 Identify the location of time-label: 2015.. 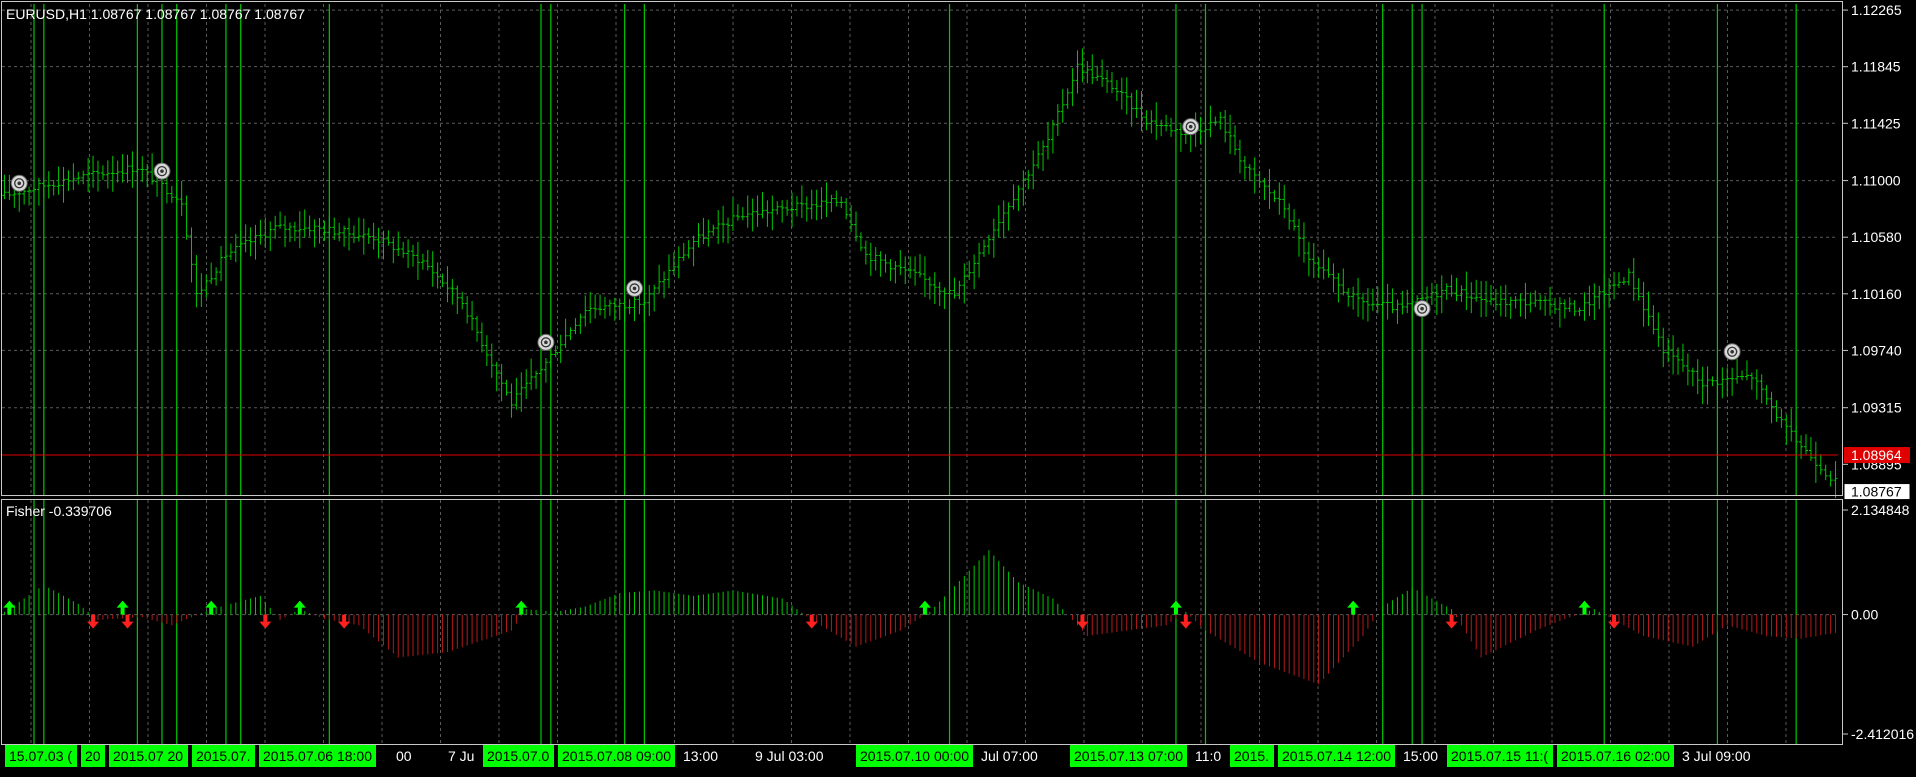
(1251, 756).